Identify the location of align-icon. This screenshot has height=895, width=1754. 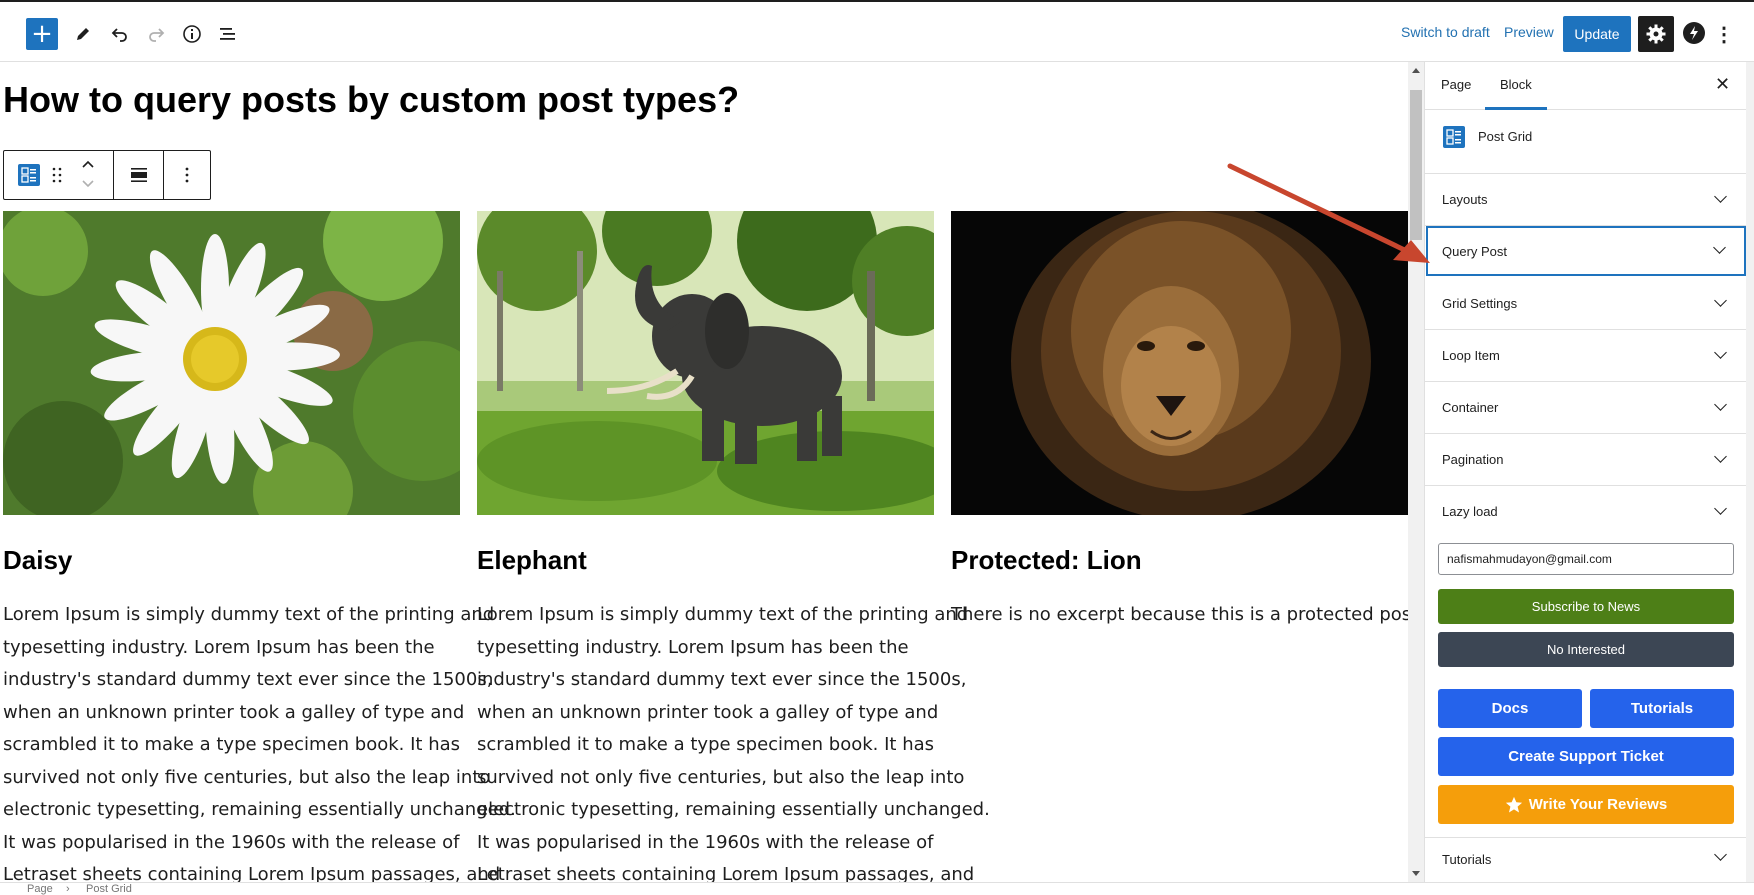
(138, 175).